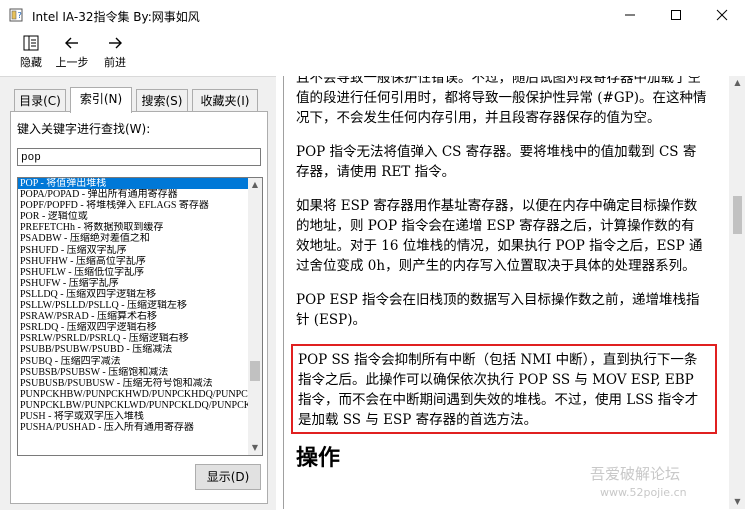 The height and width of the screenshot is (510, 745). I want to click on back-button: 上一步, so click(72, 52).